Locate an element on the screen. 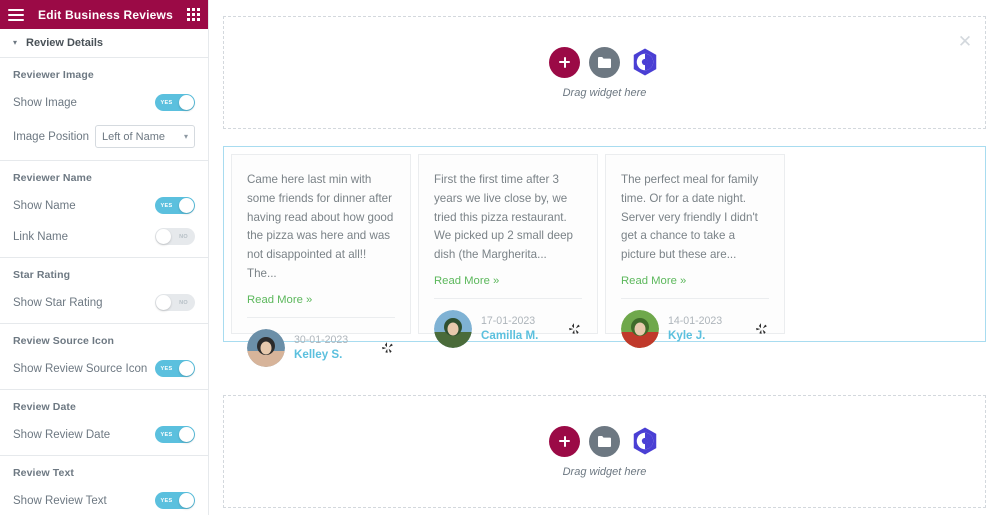  control-row: Show Review Source Icon YES is located at coordinates (104, 368).